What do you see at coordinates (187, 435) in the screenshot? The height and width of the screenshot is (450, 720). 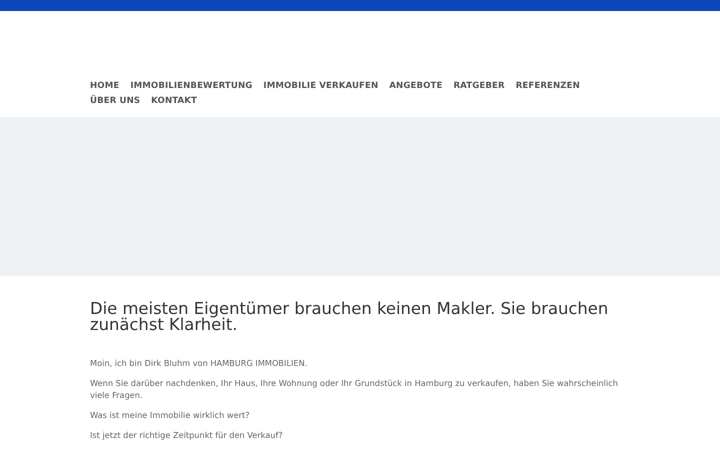 I see `body-paragraph: Ist jetzt der richtige Zeitpunkt für den Verkauf?` at bounding box center [187, 435].